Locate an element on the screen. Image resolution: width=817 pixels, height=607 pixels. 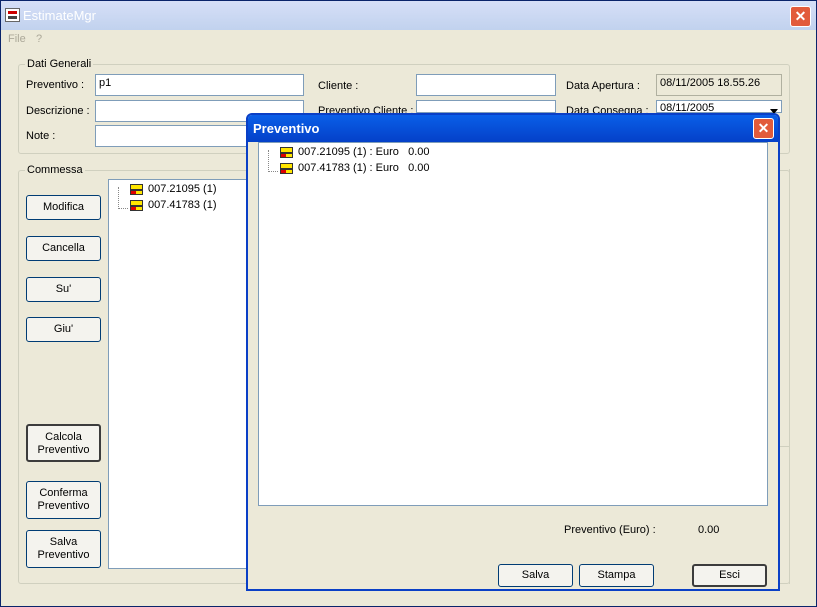
conferma-preventivo-button: Conferma Preventivo is located at coordinates (63, 500).